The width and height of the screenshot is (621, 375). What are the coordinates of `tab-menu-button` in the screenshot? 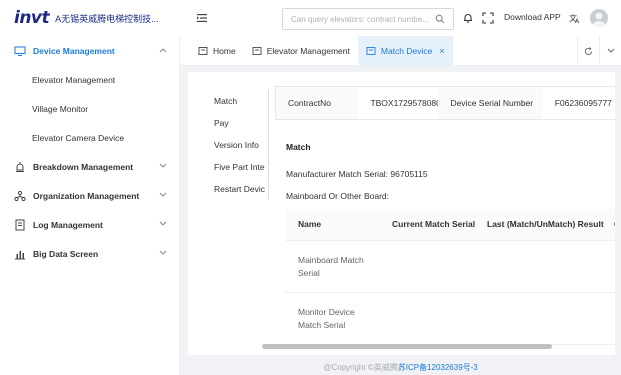 It's located at (610, 51).